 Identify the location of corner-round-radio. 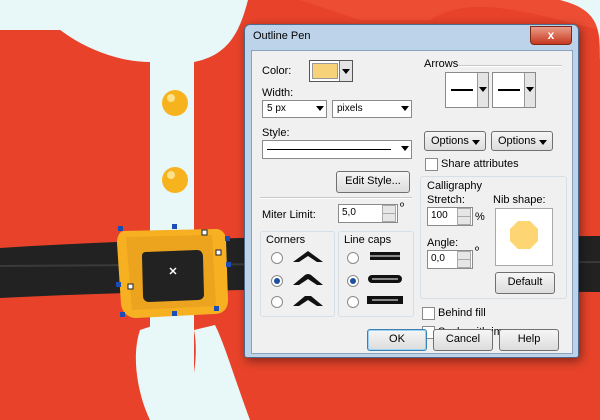
(277, 281).